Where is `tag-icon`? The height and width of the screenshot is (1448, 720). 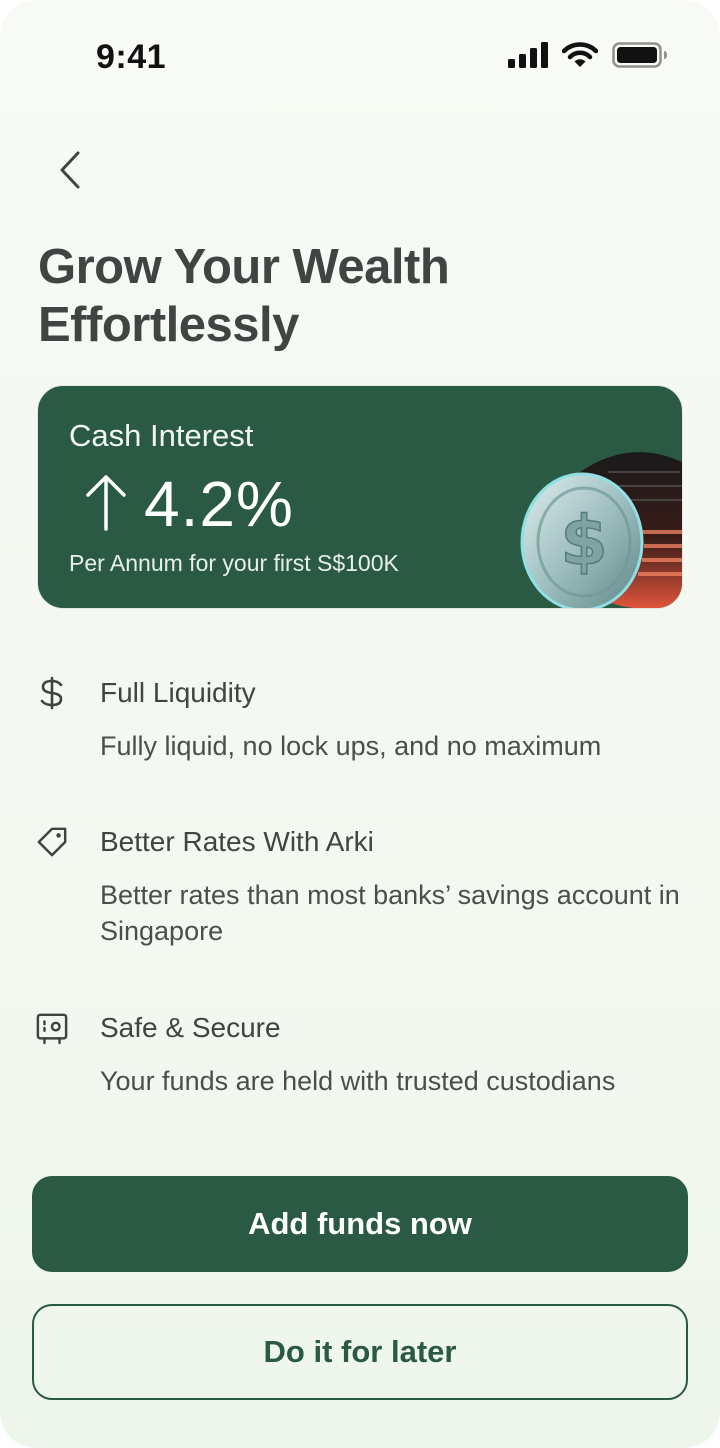 tag-icon is located at coordinates (52, 842).